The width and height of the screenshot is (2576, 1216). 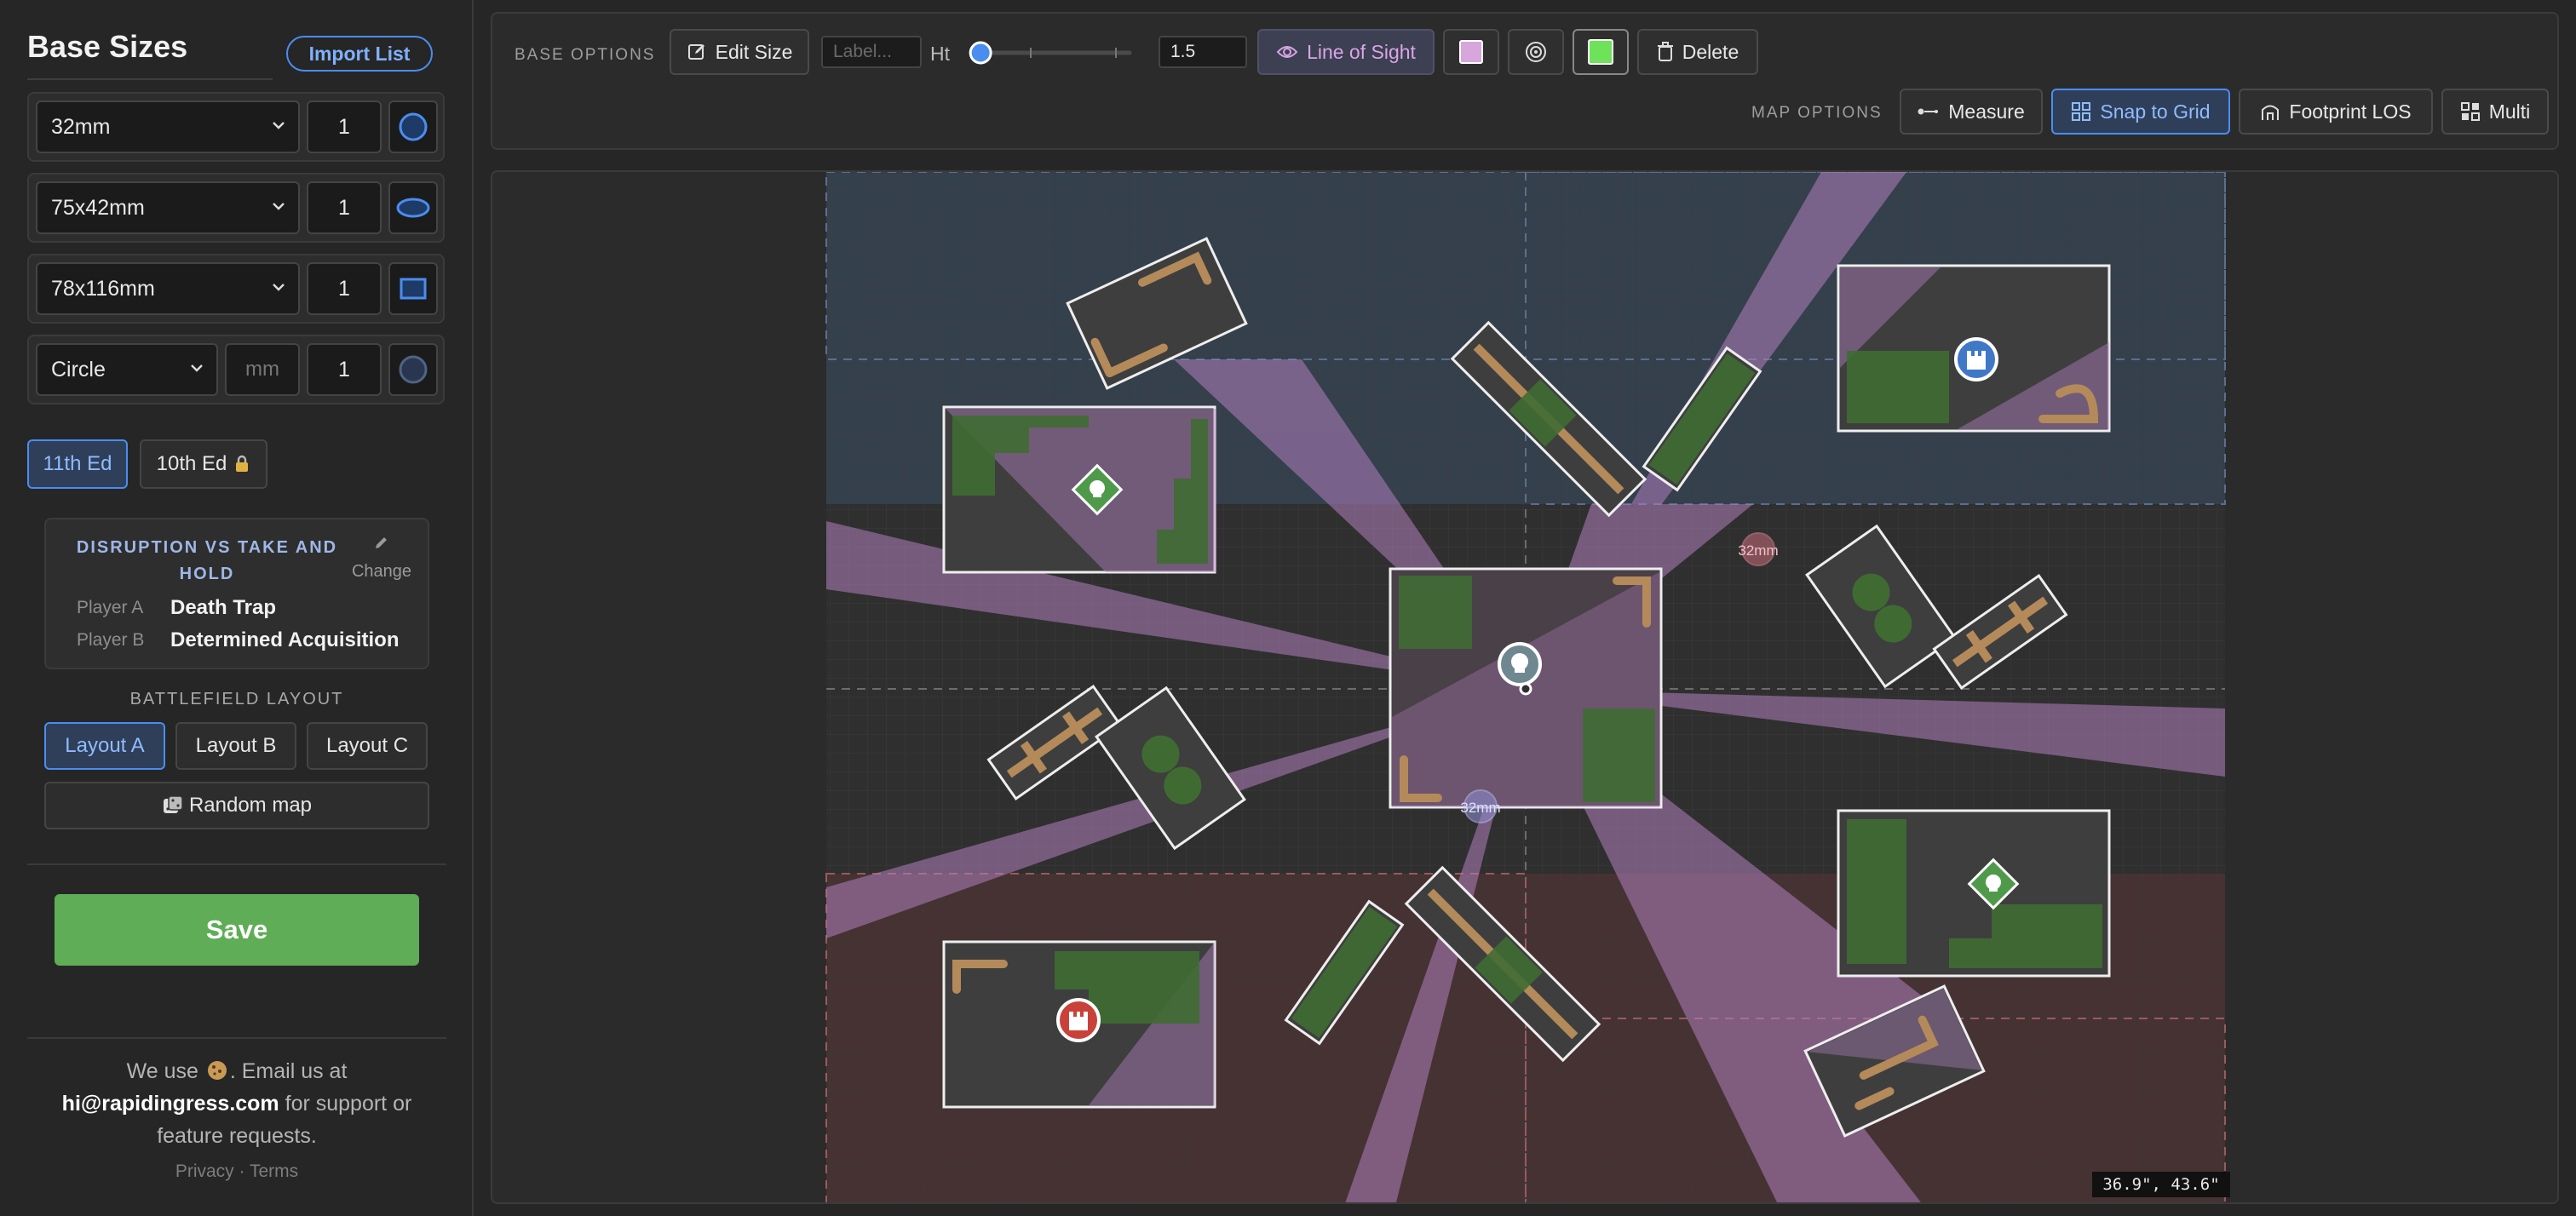 I want to click on trash-icon, so click(x=1665, y=51).